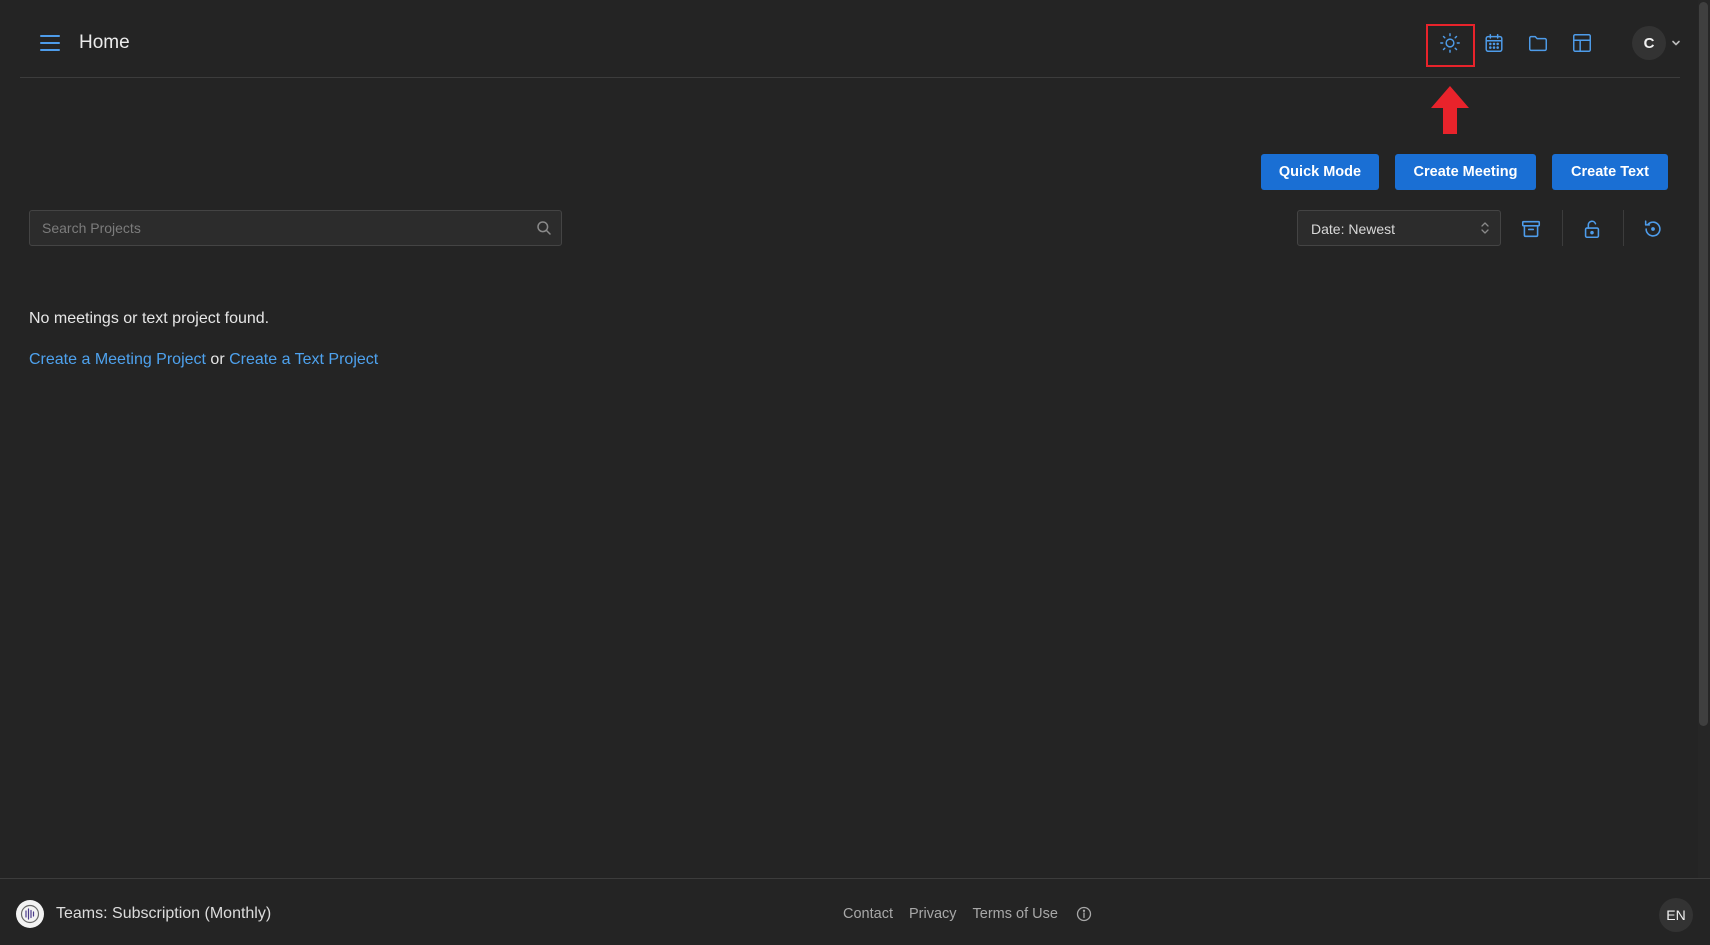 This screenshot has width=1710, height=945. Describe the element at coordinates (1084, 914) in the screenshot. I see `info-icon` at that location.